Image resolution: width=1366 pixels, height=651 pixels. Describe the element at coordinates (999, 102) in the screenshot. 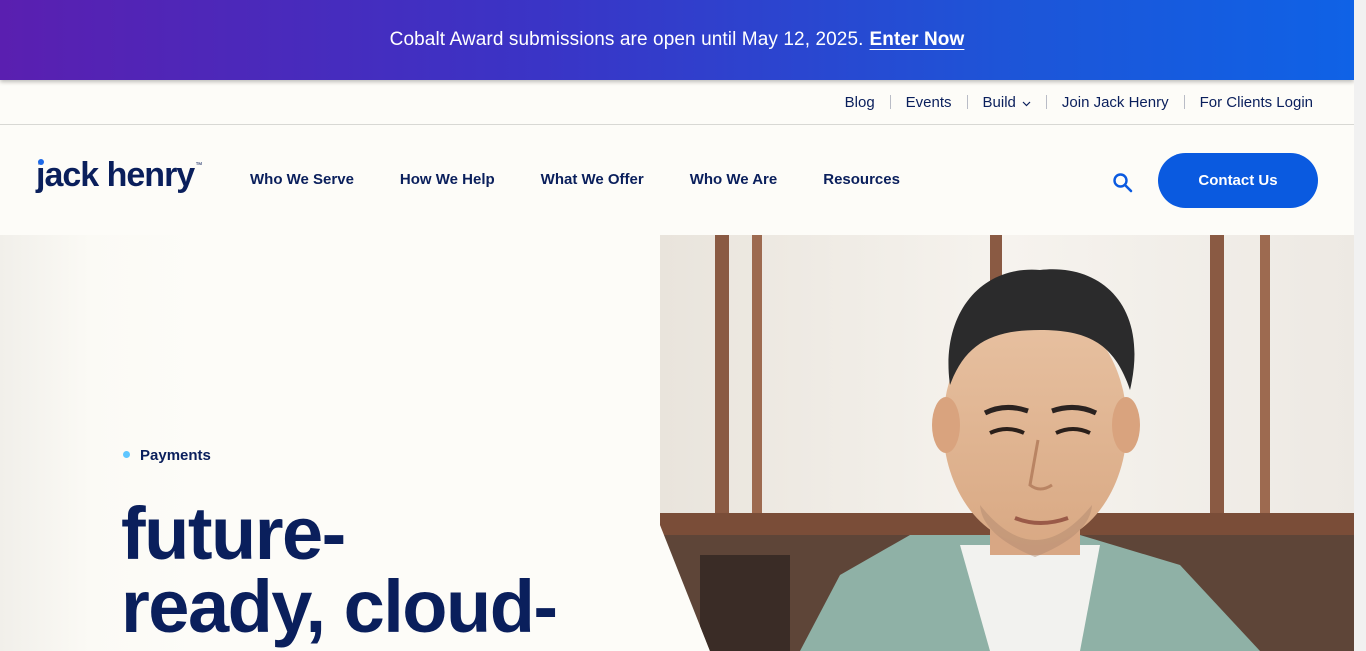

I see `utility-build-label: Build` at that location.